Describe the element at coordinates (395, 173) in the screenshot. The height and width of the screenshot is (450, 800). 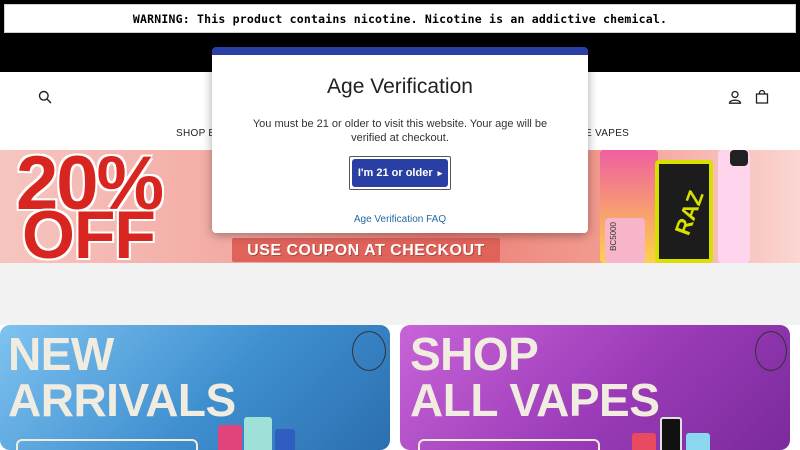
I see `confirm-age-label: I'm 21 or older` at that location.